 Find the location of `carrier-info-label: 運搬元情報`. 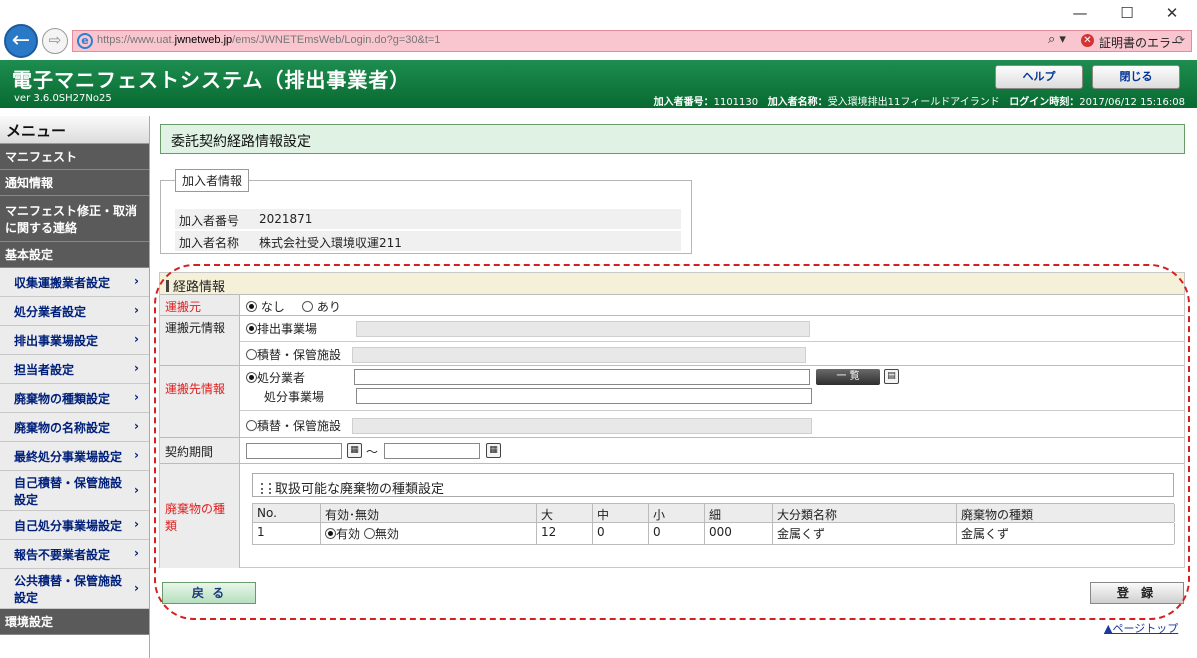

carrier-info-label: 運搬元情報 is located at coordinates (200, 340).